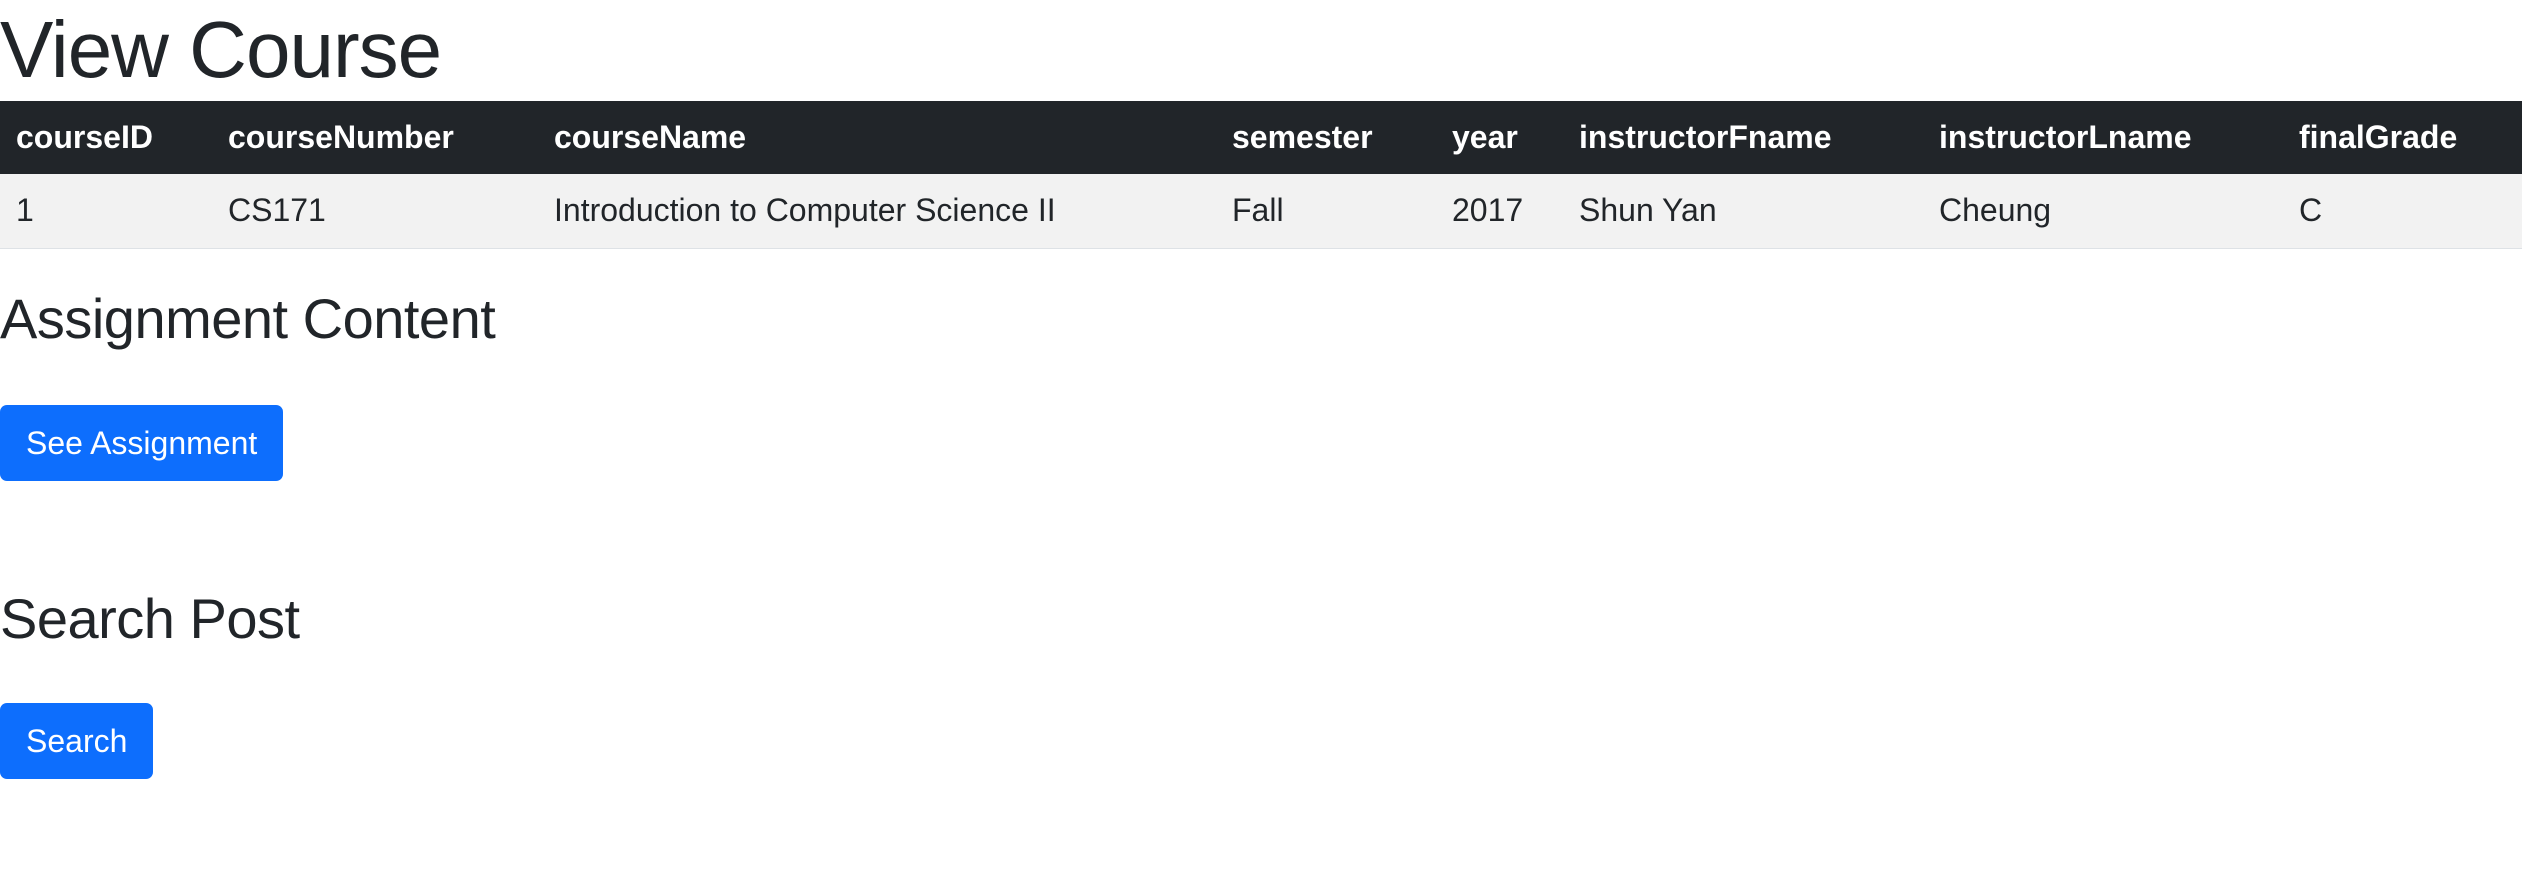 This screenshot has width=2522, height=895. Describe the element at coordinates (1326, 211) in the screenshot. I see `cell-semester: Fall` at that location.